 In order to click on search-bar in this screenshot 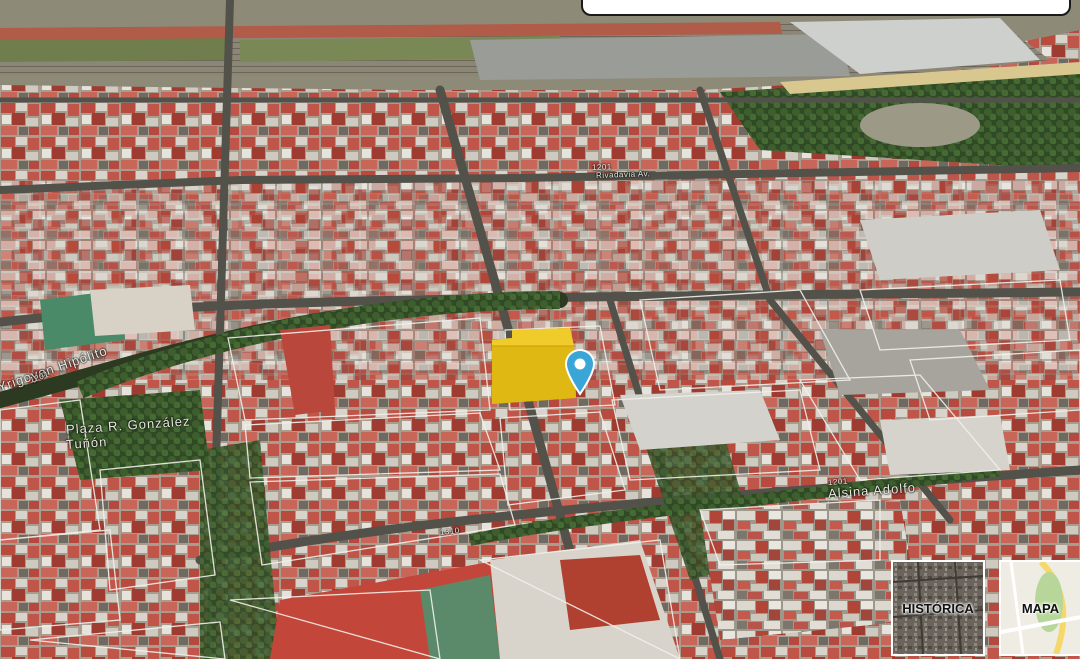, I will do `click(826, 8)`.